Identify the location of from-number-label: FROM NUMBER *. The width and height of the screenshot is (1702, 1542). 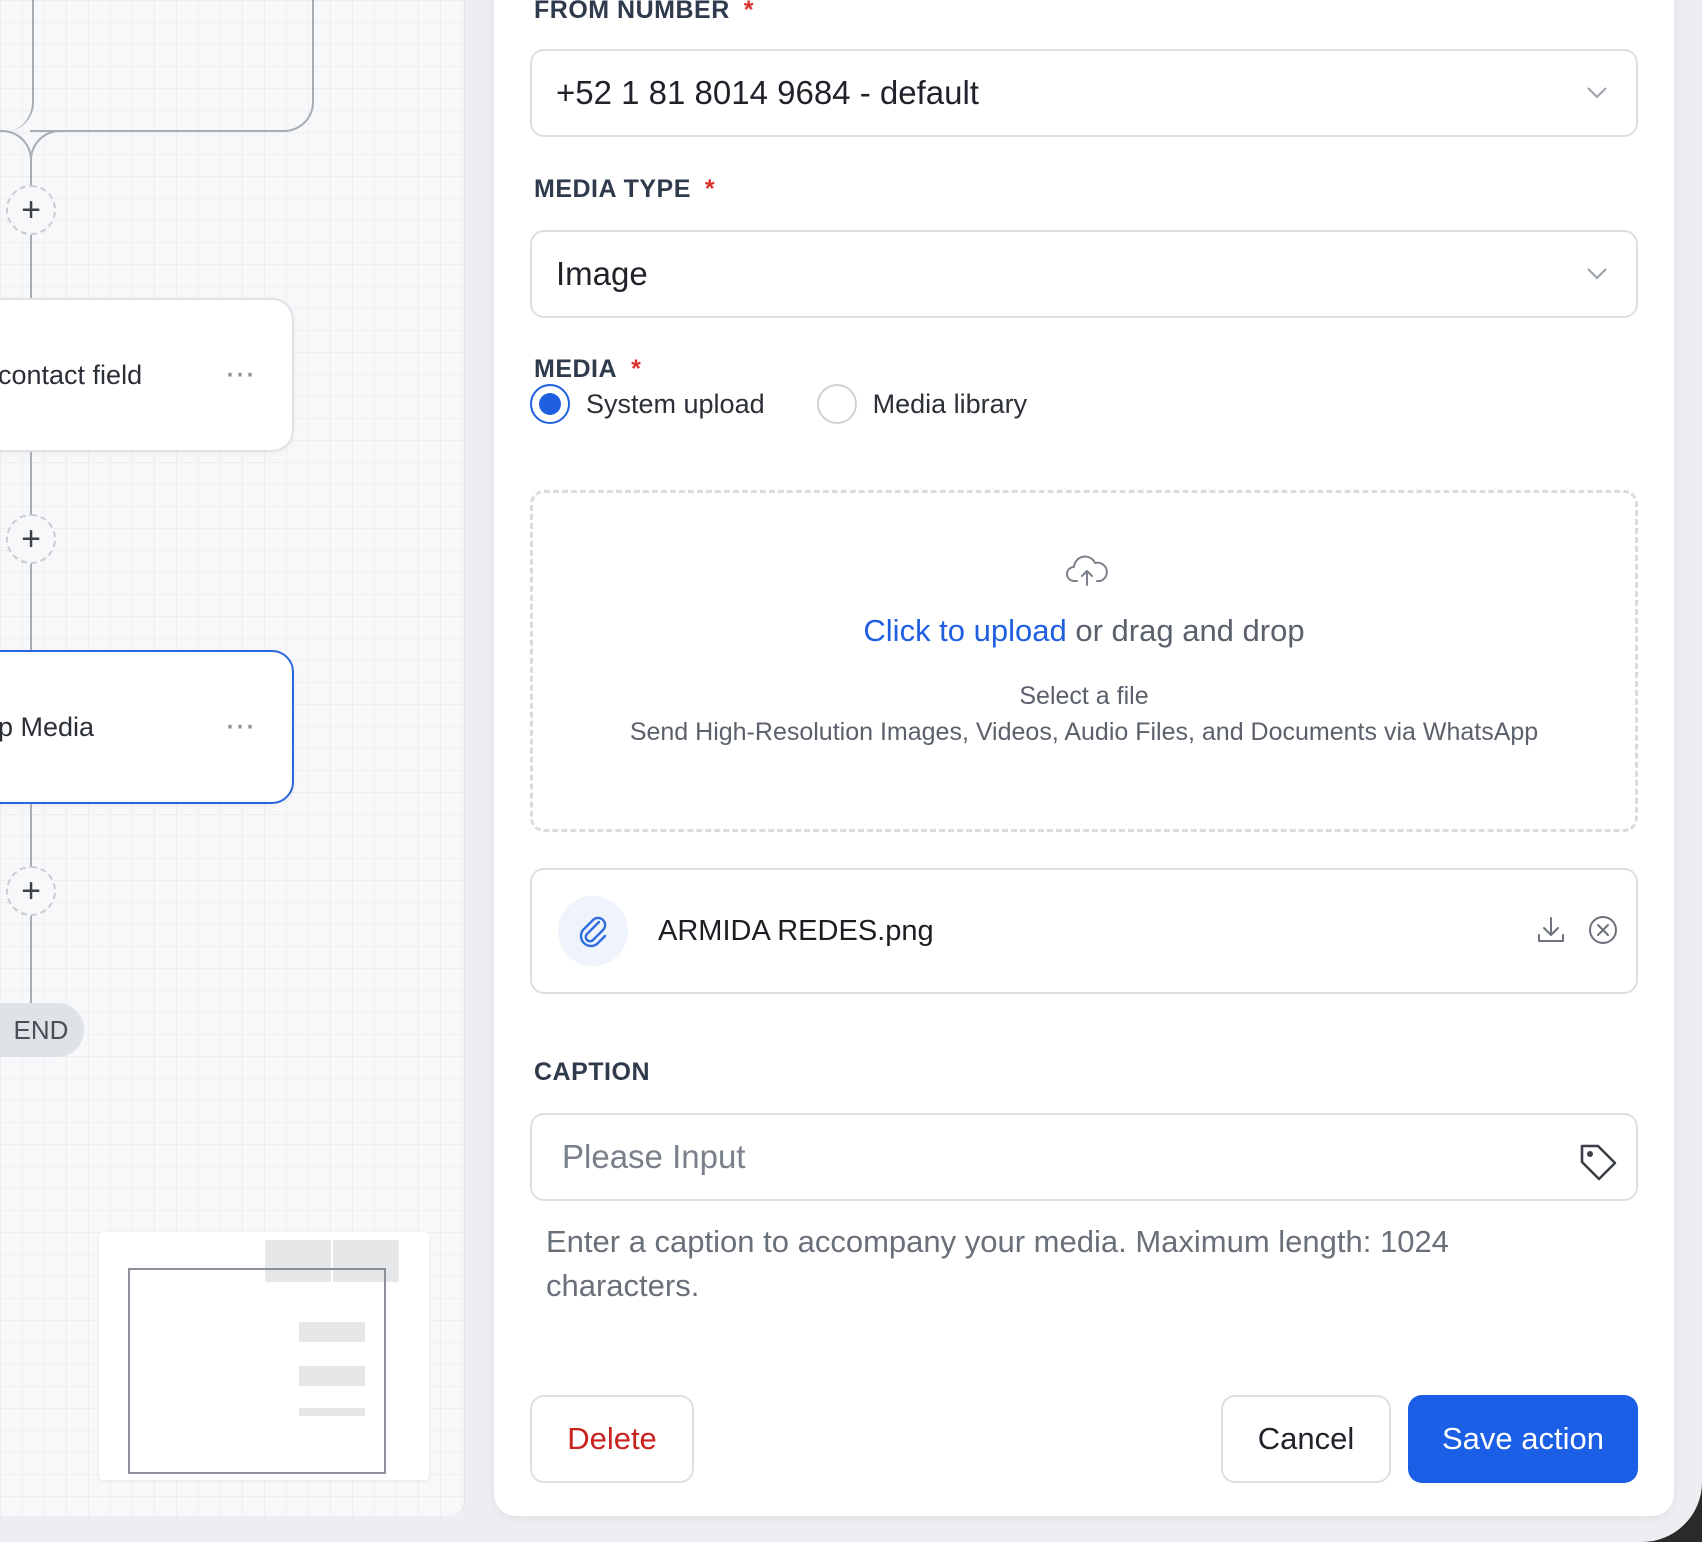
(644, 12).